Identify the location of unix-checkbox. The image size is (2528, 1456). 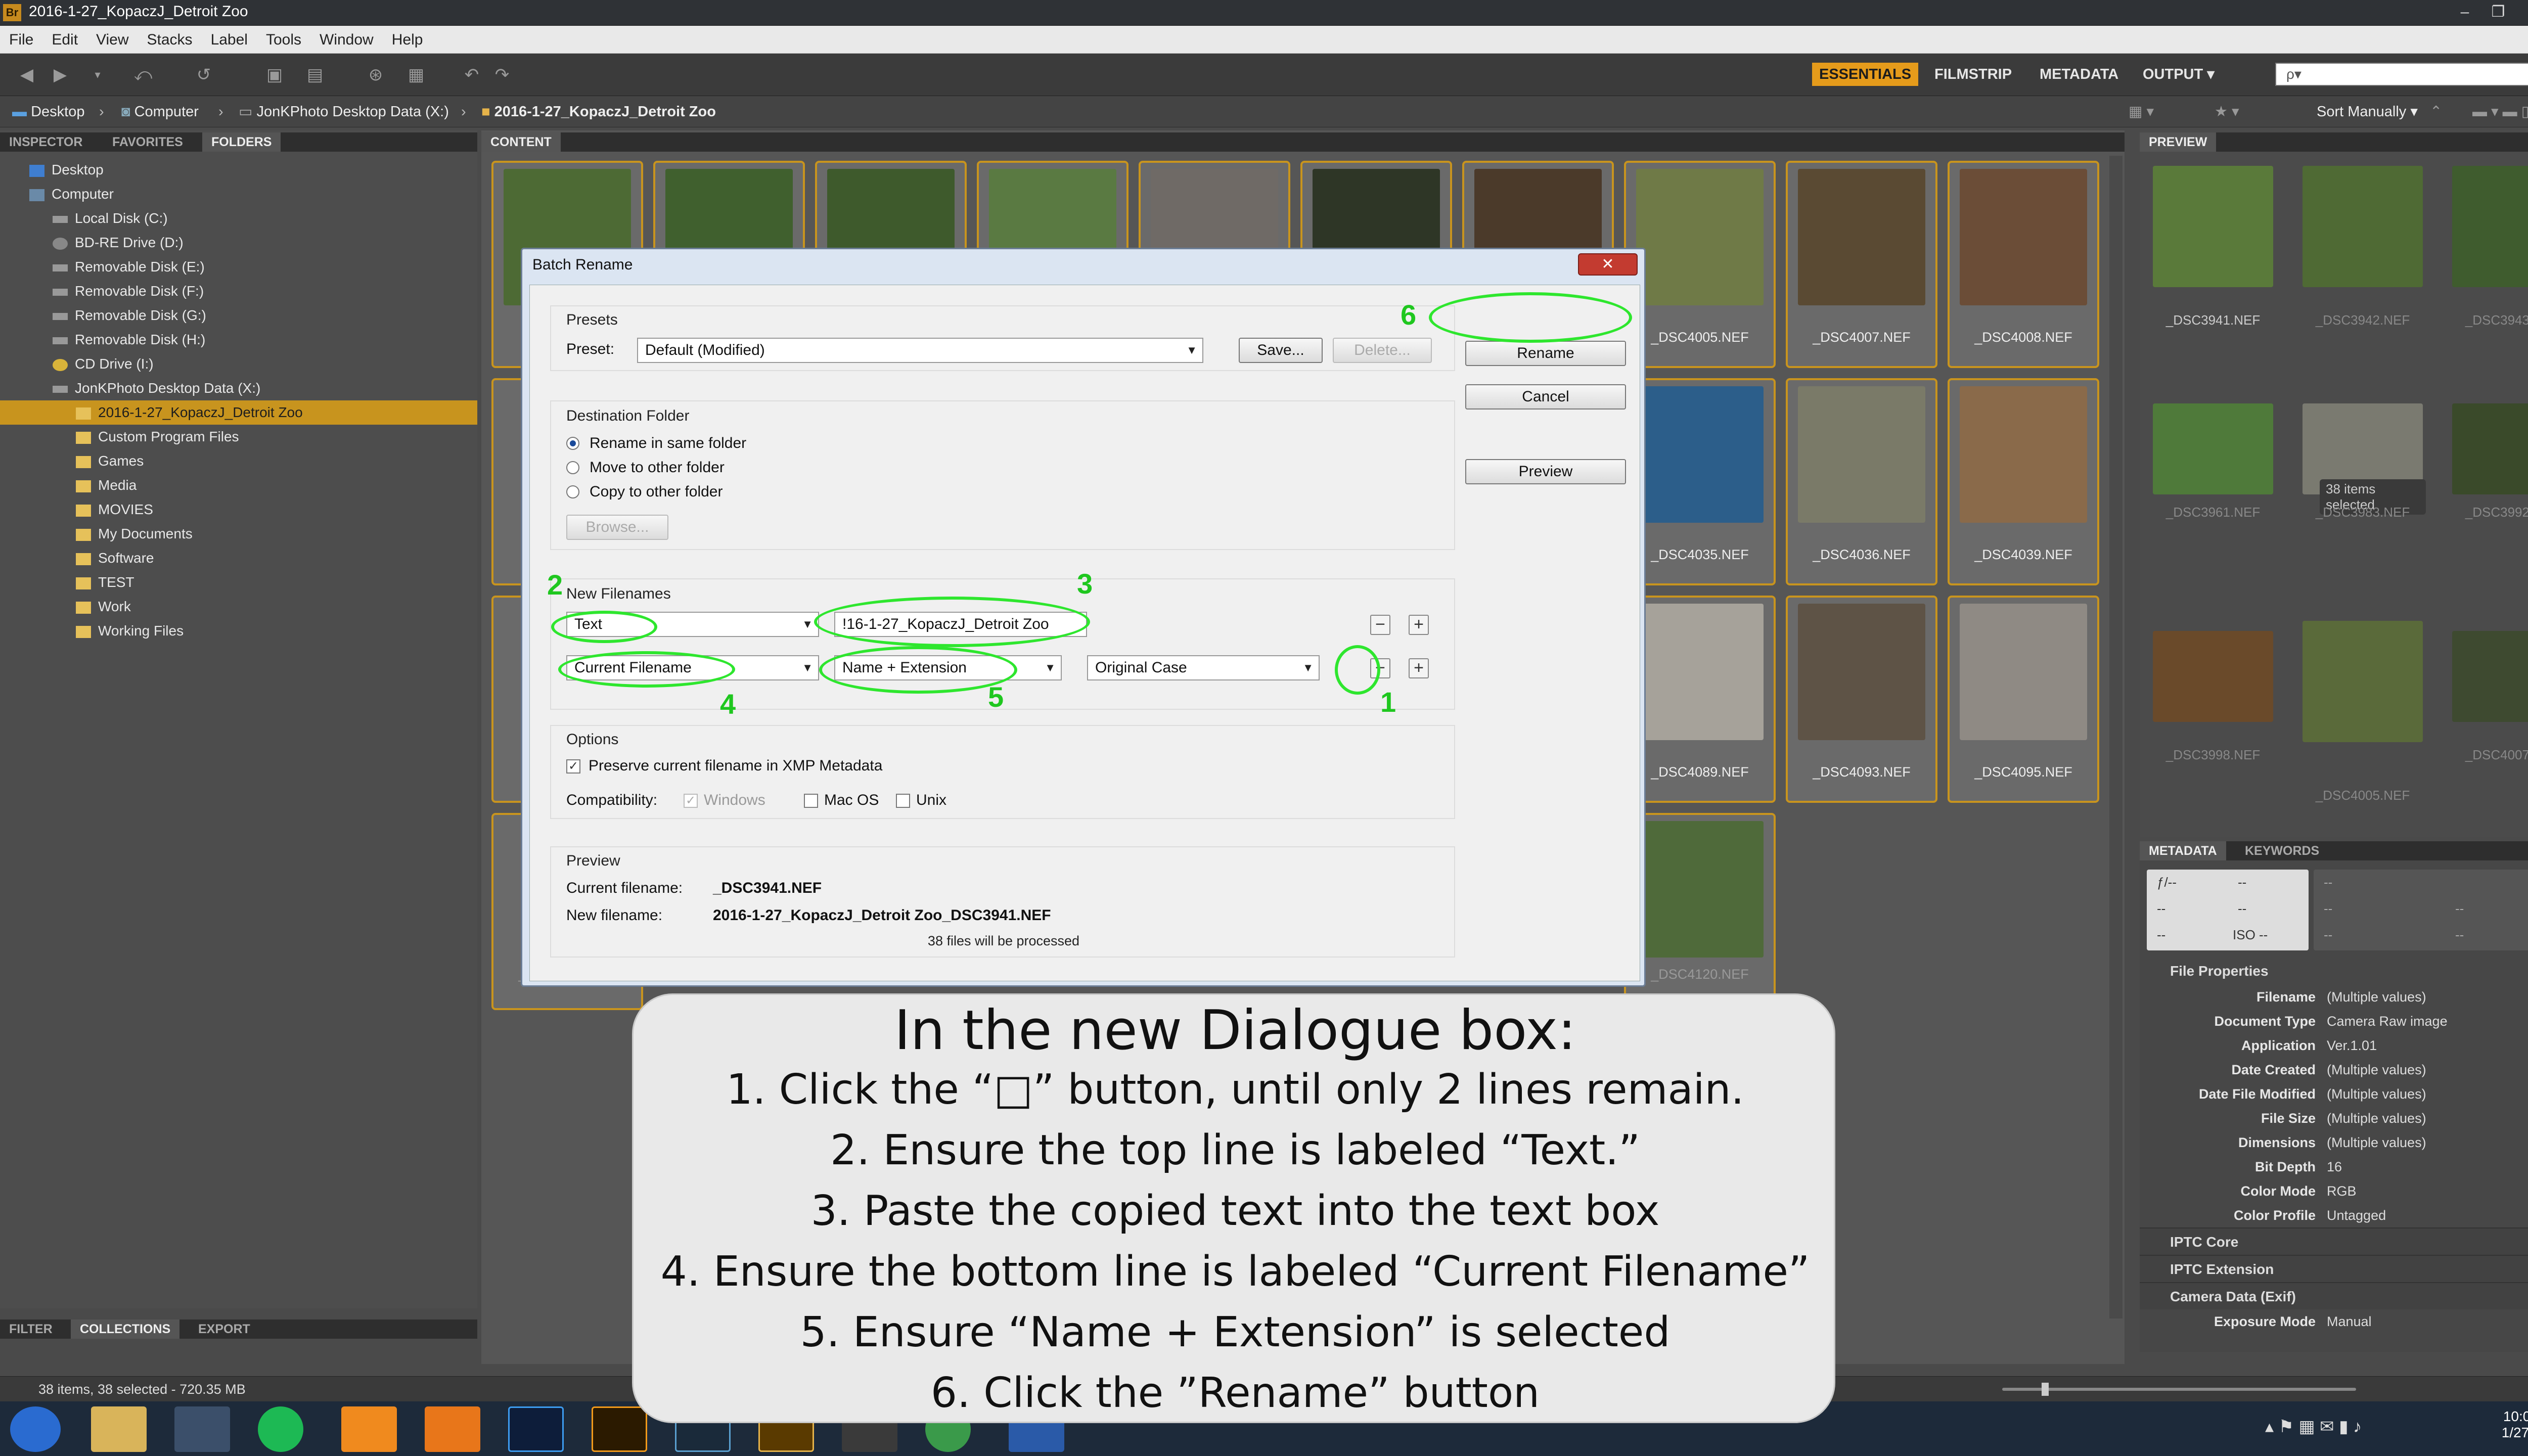
(903, 801).